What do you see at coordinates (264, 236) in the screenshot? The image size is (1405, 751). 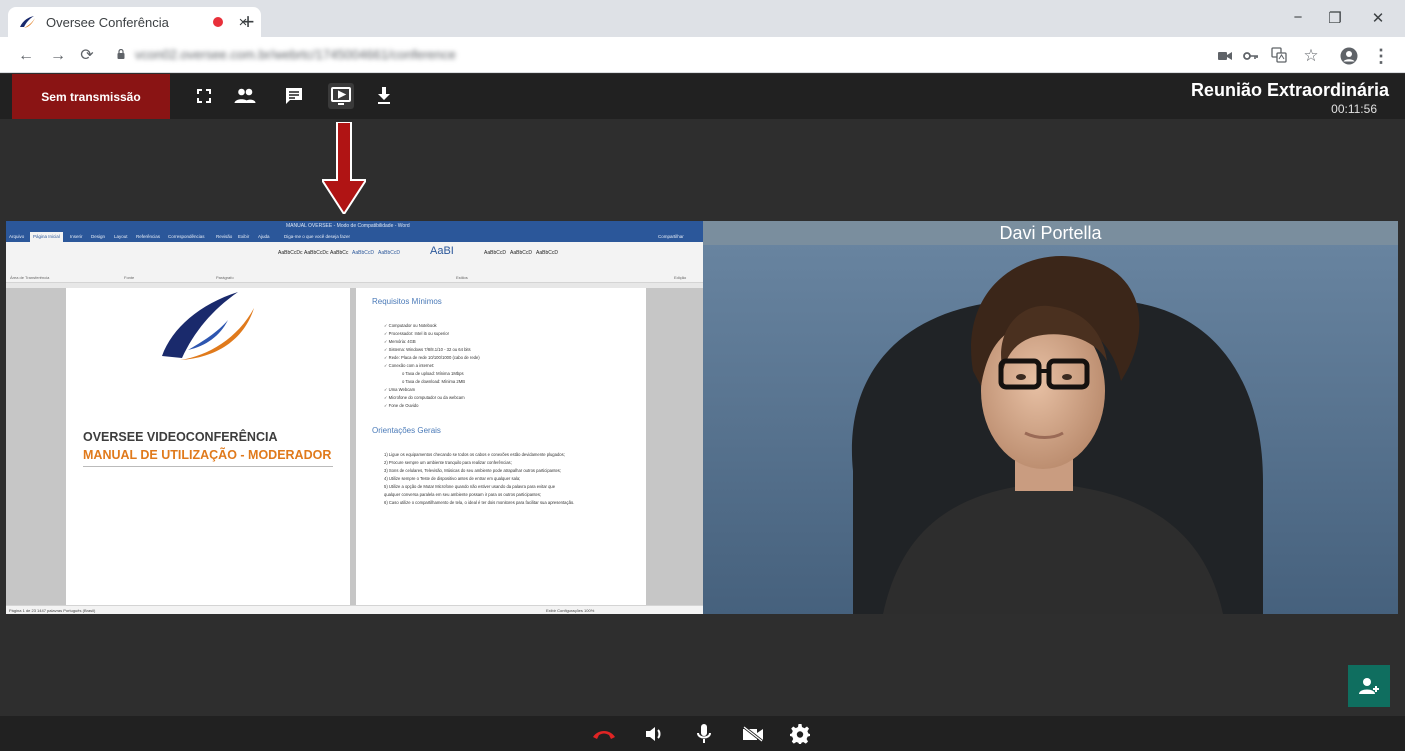 I see `word-tab: Ajuda` at bounding box center [264, 236].